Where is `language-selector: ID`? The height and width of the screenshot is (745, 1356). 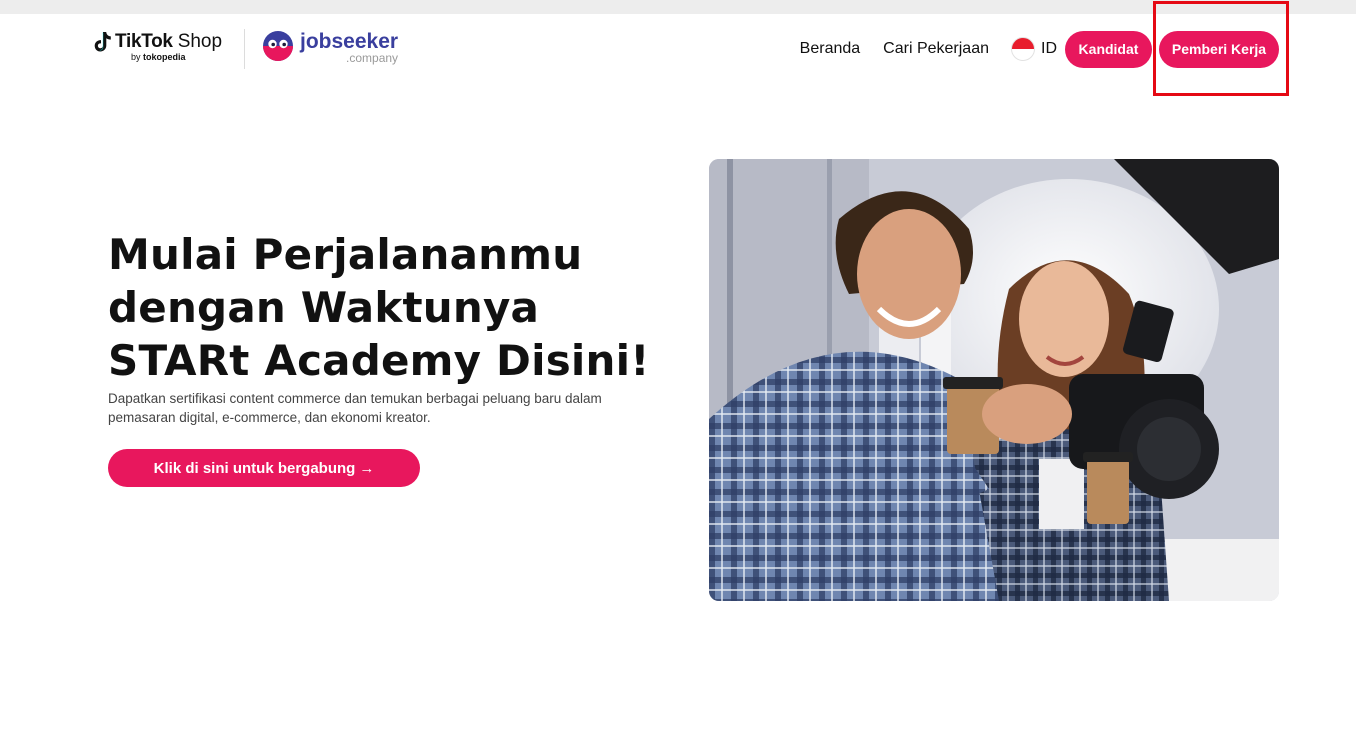 language-selector: ID is located at coordinates (1034, 49).